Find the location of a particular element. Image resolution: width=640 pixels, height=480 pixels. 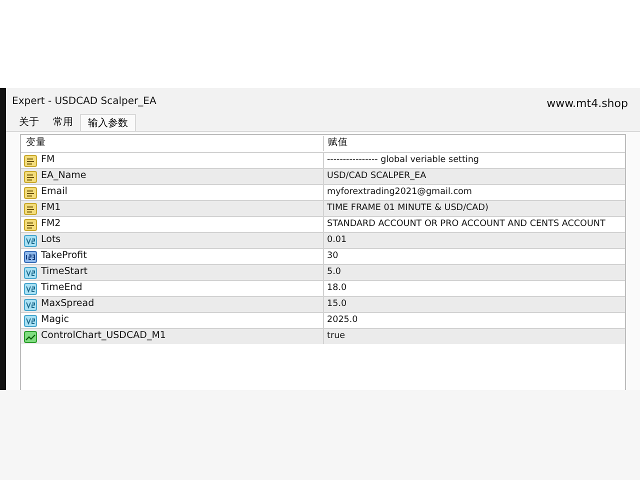

variable-name: FM is located at coordinates (48, 160).